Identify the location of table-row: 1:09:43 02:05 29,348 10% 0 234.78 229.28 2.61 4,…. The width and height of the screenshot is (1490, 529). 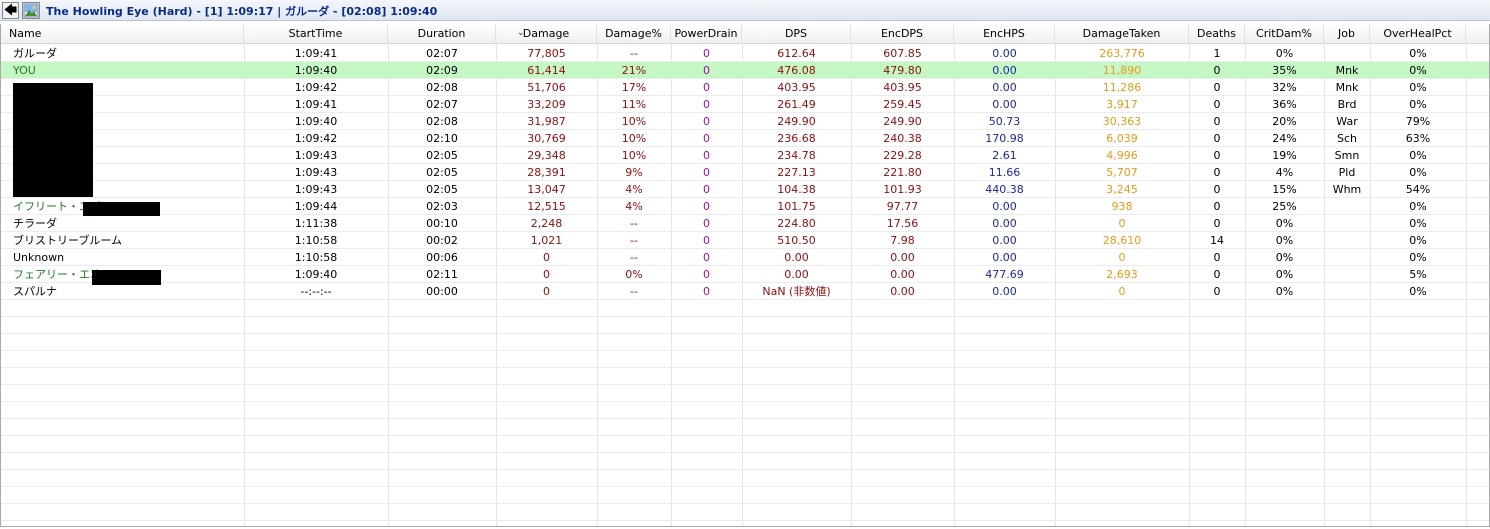
(745, 155).